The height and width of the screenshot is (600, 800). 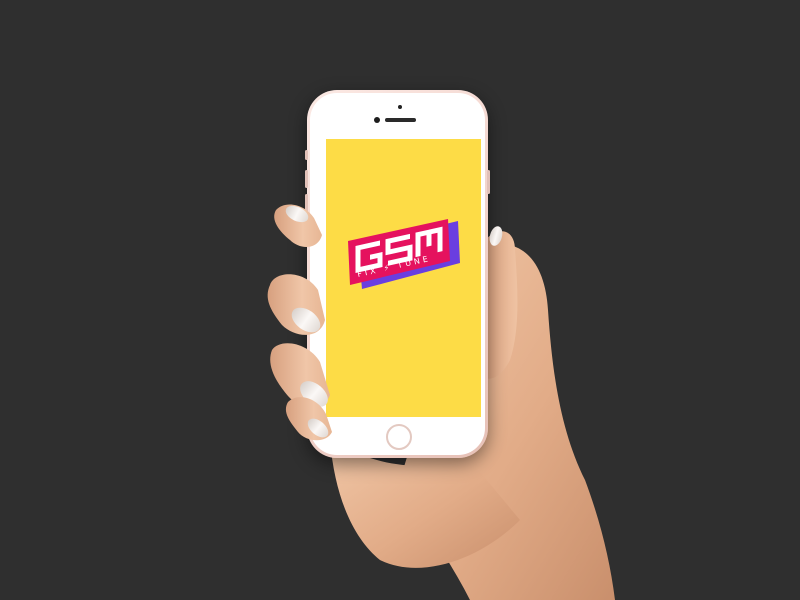 What do you see at coordinates (385, 322) in the screenshot?
I see `hand-front` at bounding box center [385, 322].